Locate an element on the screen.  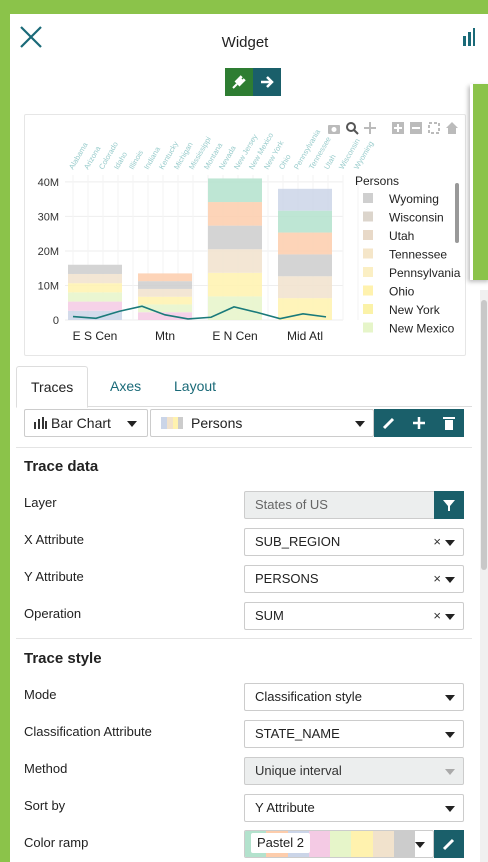
tab-layout: Layout is located at coordinates (195, 386).